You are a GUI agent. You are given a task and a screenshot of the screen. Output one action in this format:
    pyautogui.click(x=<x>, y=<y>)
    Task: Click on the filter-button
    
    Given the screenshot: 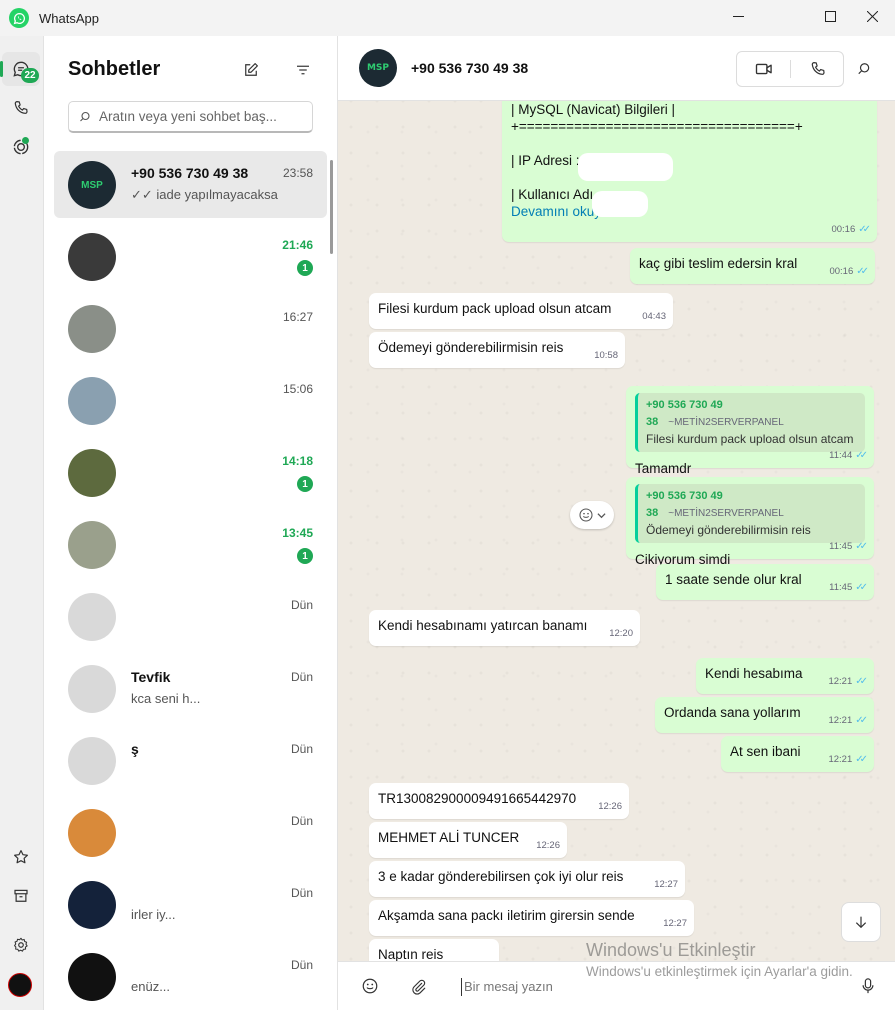 What is the action you would take?
    pyautogui.click(x=303, y=70)
    